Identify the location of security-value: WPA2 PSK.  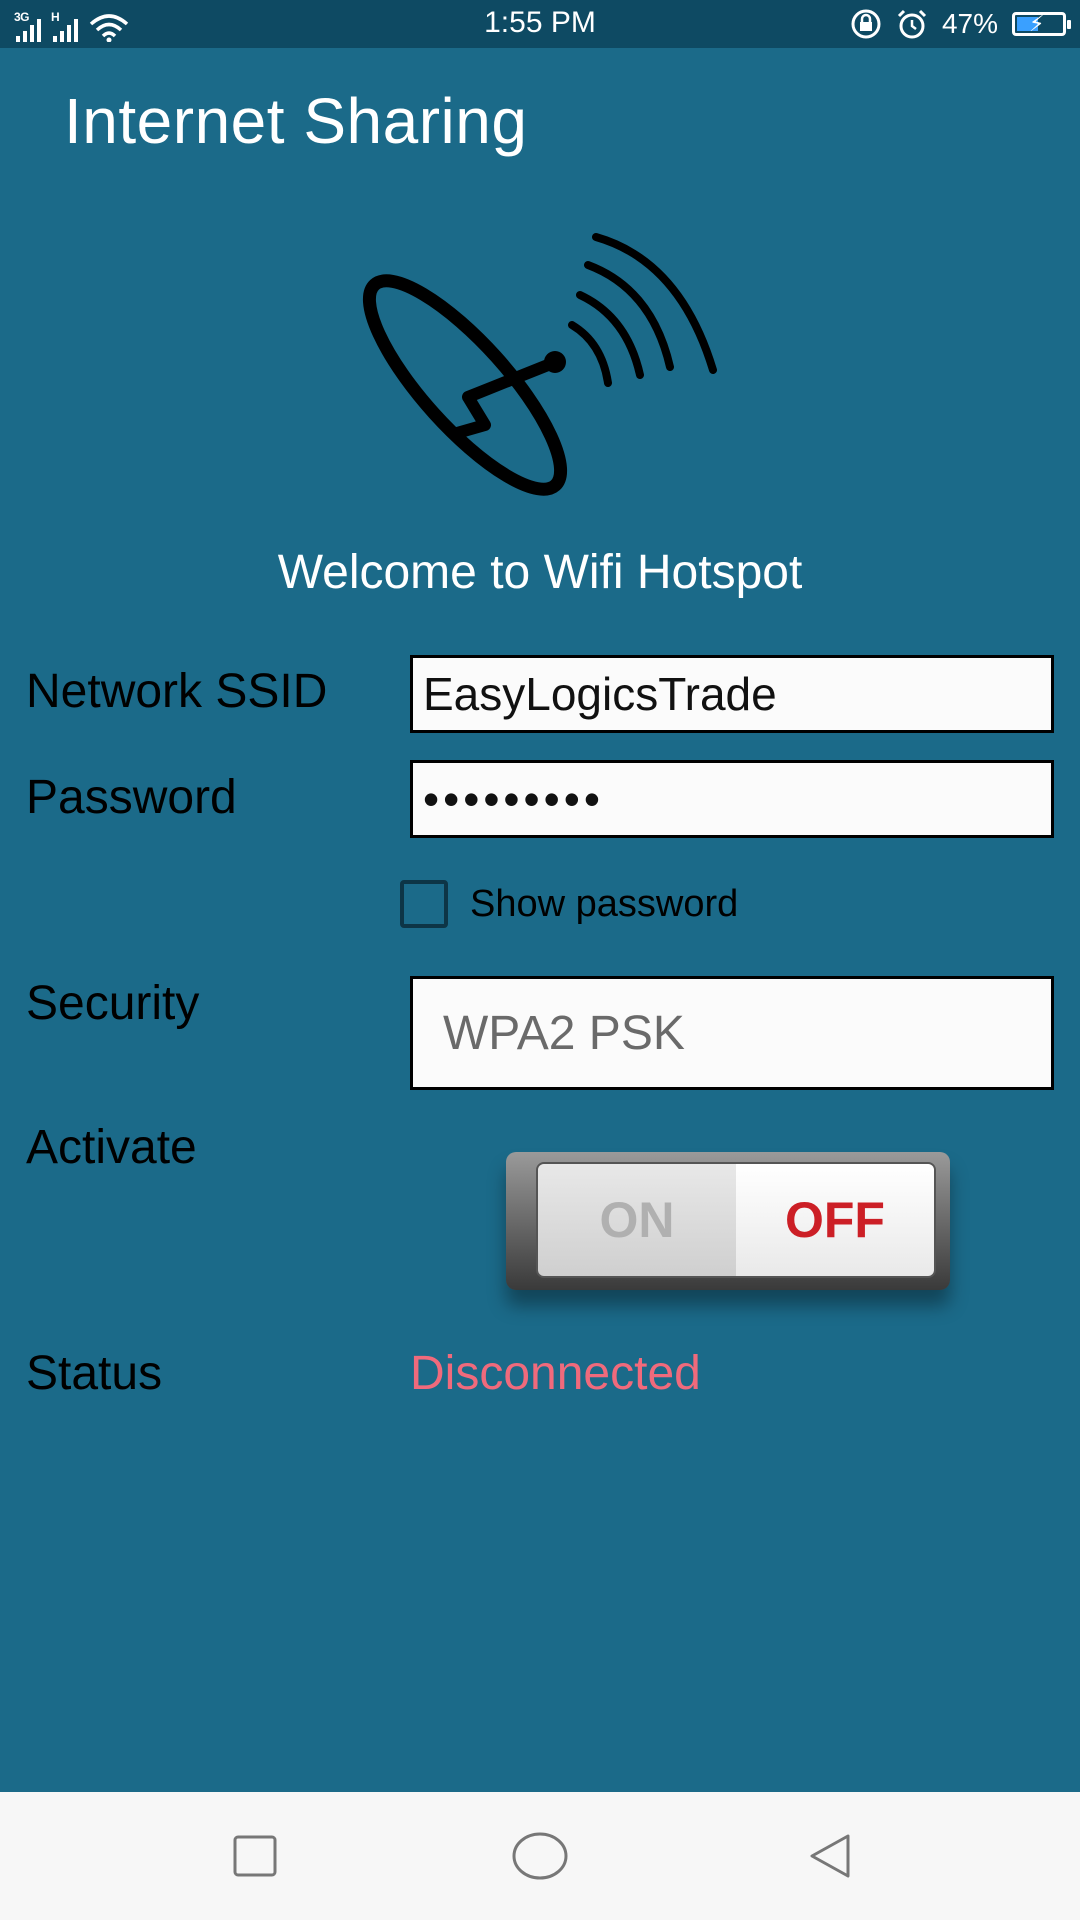
(564, 1033).